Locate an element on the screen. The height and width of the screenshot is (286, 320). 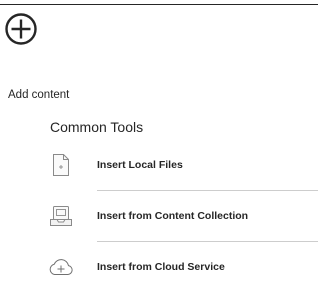
insert-local-files-item: Insert Local Files is located at coordinates (183, 165).